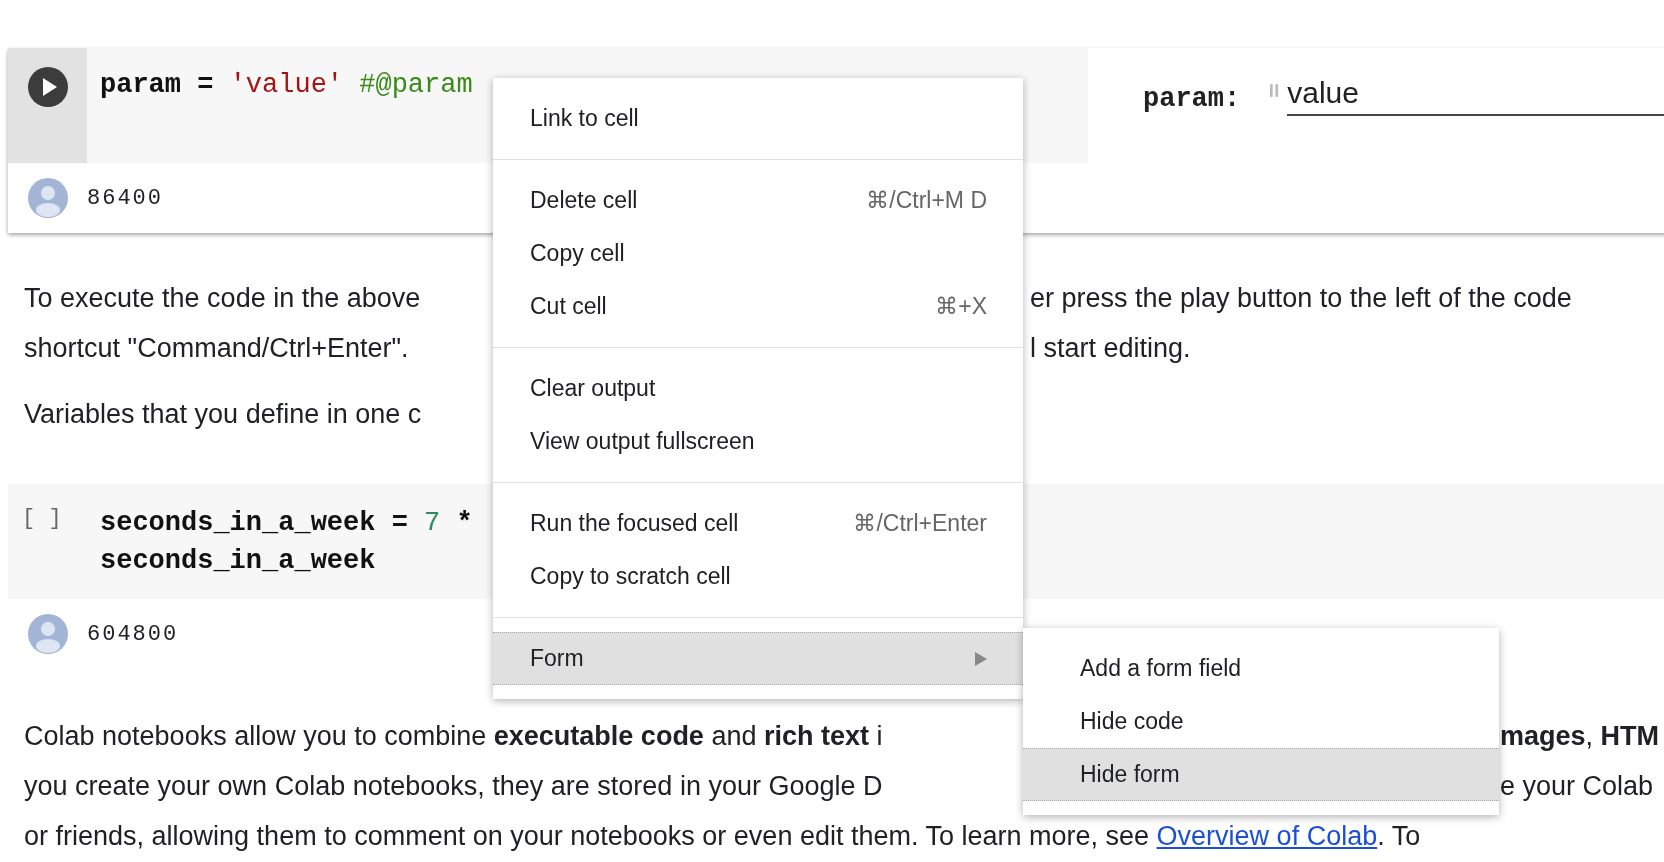 This screenshot has width=1664, height=862. What do you see at coordinates (1580, 736) in the screenshot?
I see `paragraph-text: mages, HTM` at bounding box center [1580, 736].